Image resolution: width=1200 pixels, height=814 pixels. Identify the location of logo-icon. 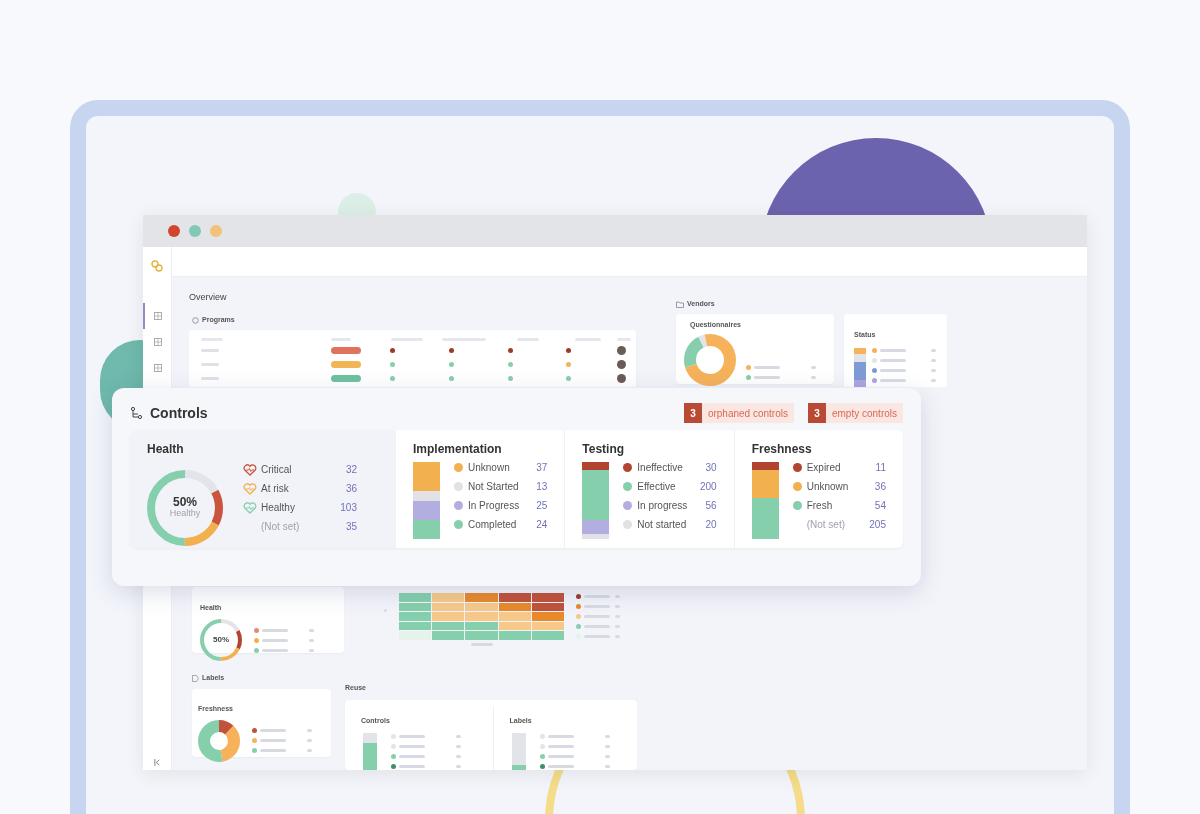
(157, 266).